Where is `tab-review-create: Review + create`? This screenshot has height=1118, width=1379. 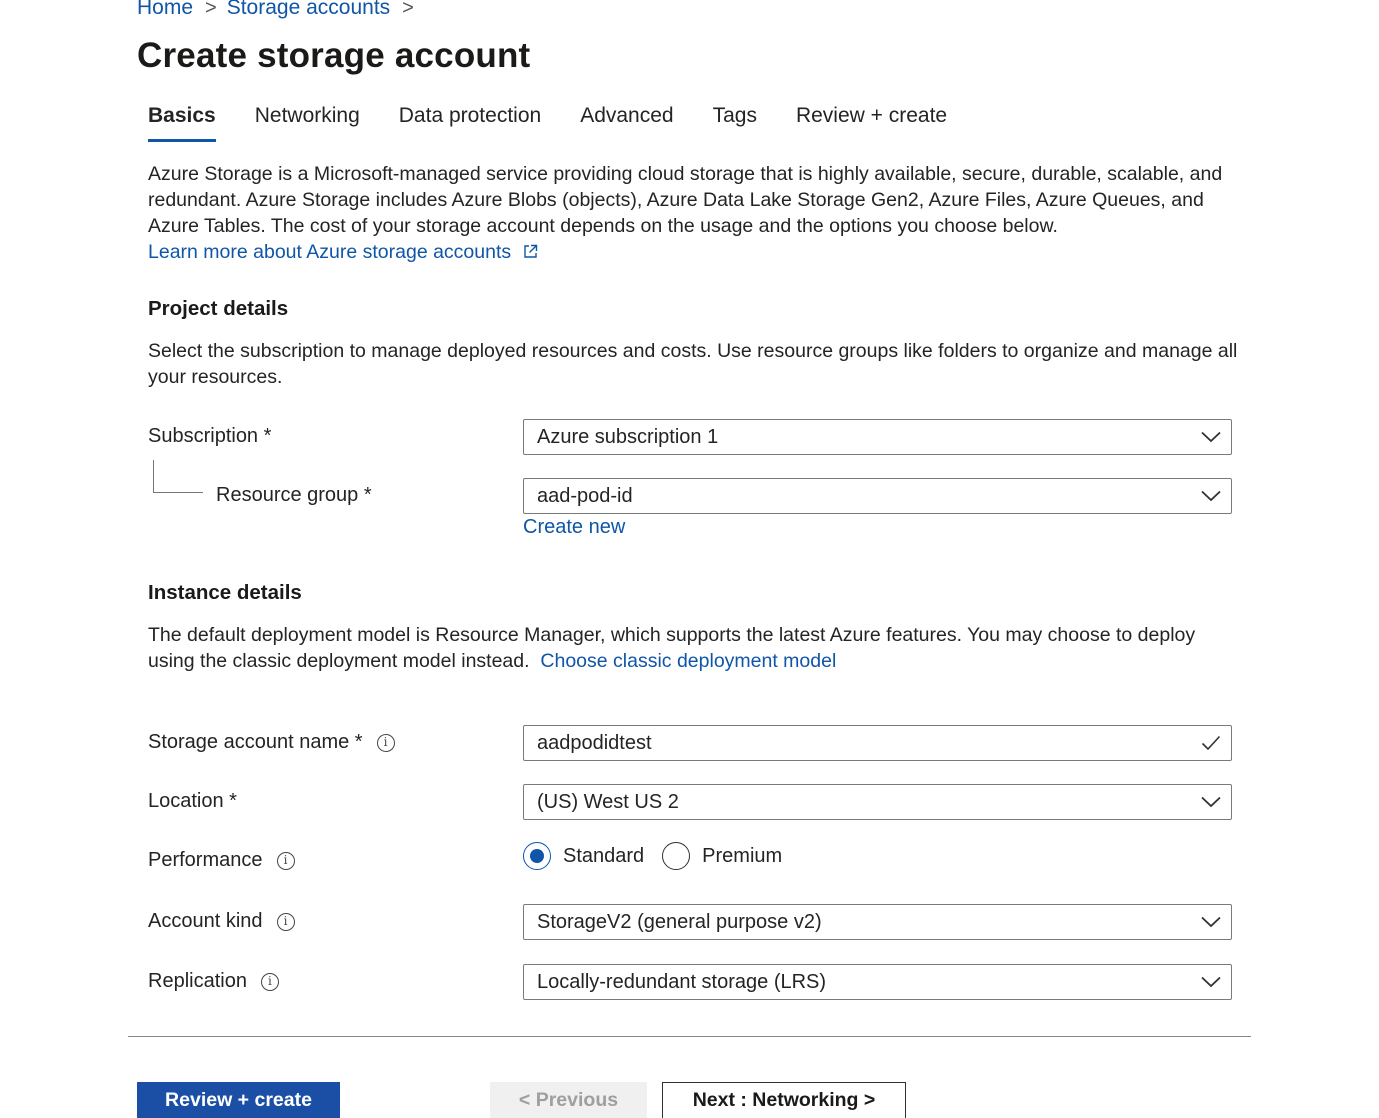
tab-review-create: Review + create is located at coordinates (871, 121).